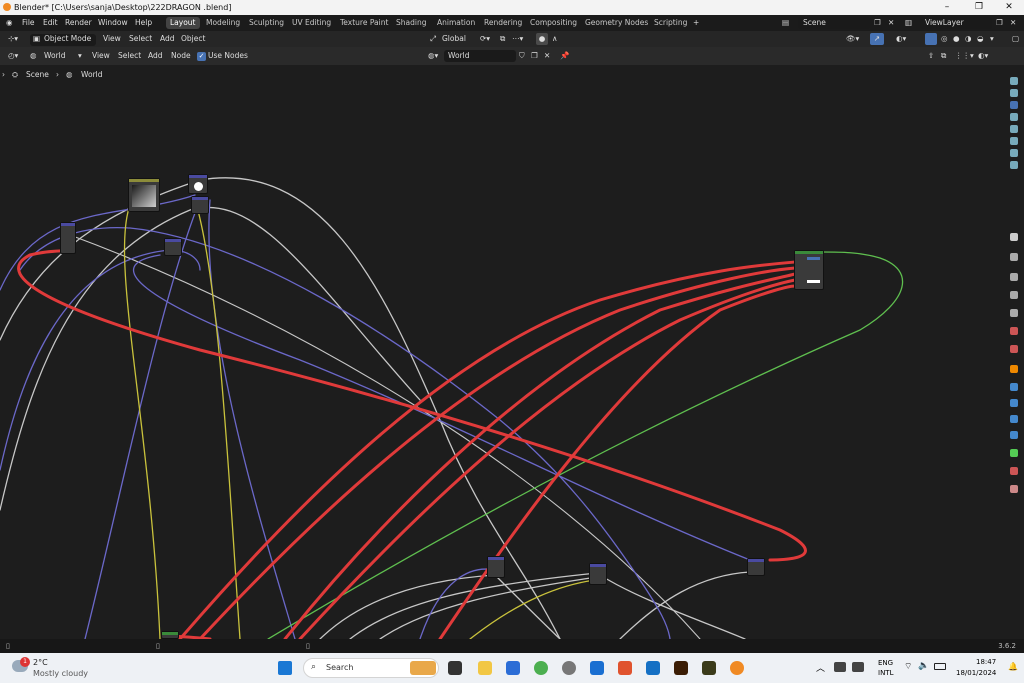 The image size is (1024, 683). What do you see at coordinates (485, 668) in the screenshot?
I see `file-explorer-icon` at bounding box center [485, 668].